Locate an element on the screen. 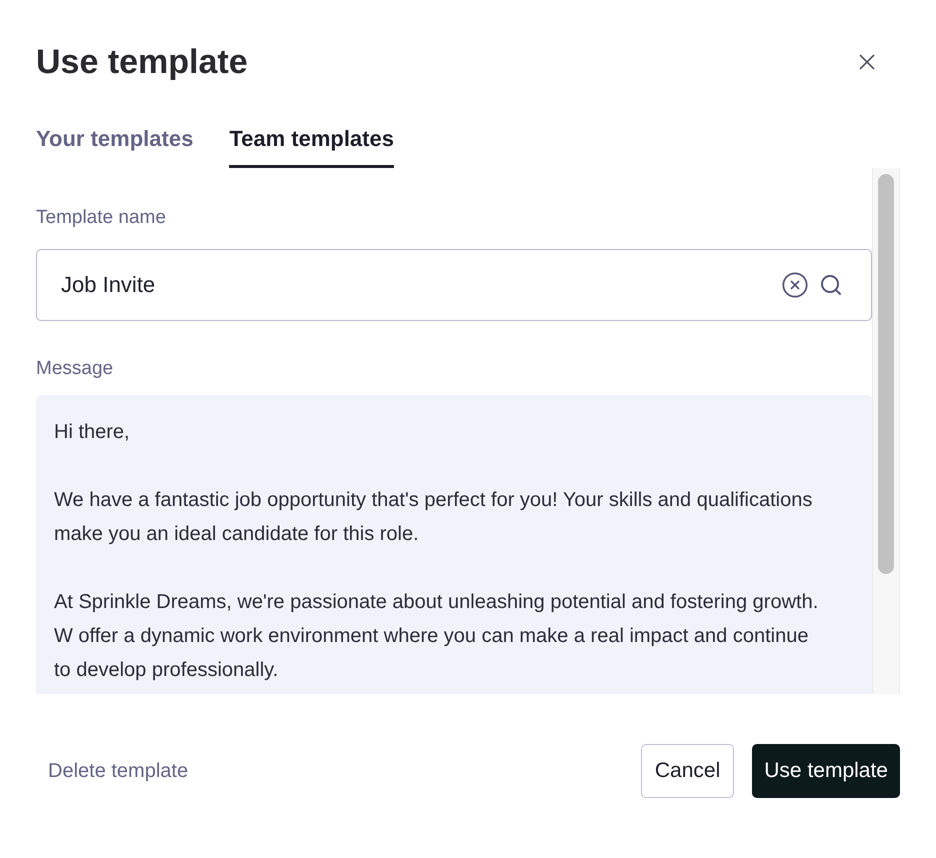 The width and height of the screenshot is (936, 858). search-icon is located at coordinates (831, 284).